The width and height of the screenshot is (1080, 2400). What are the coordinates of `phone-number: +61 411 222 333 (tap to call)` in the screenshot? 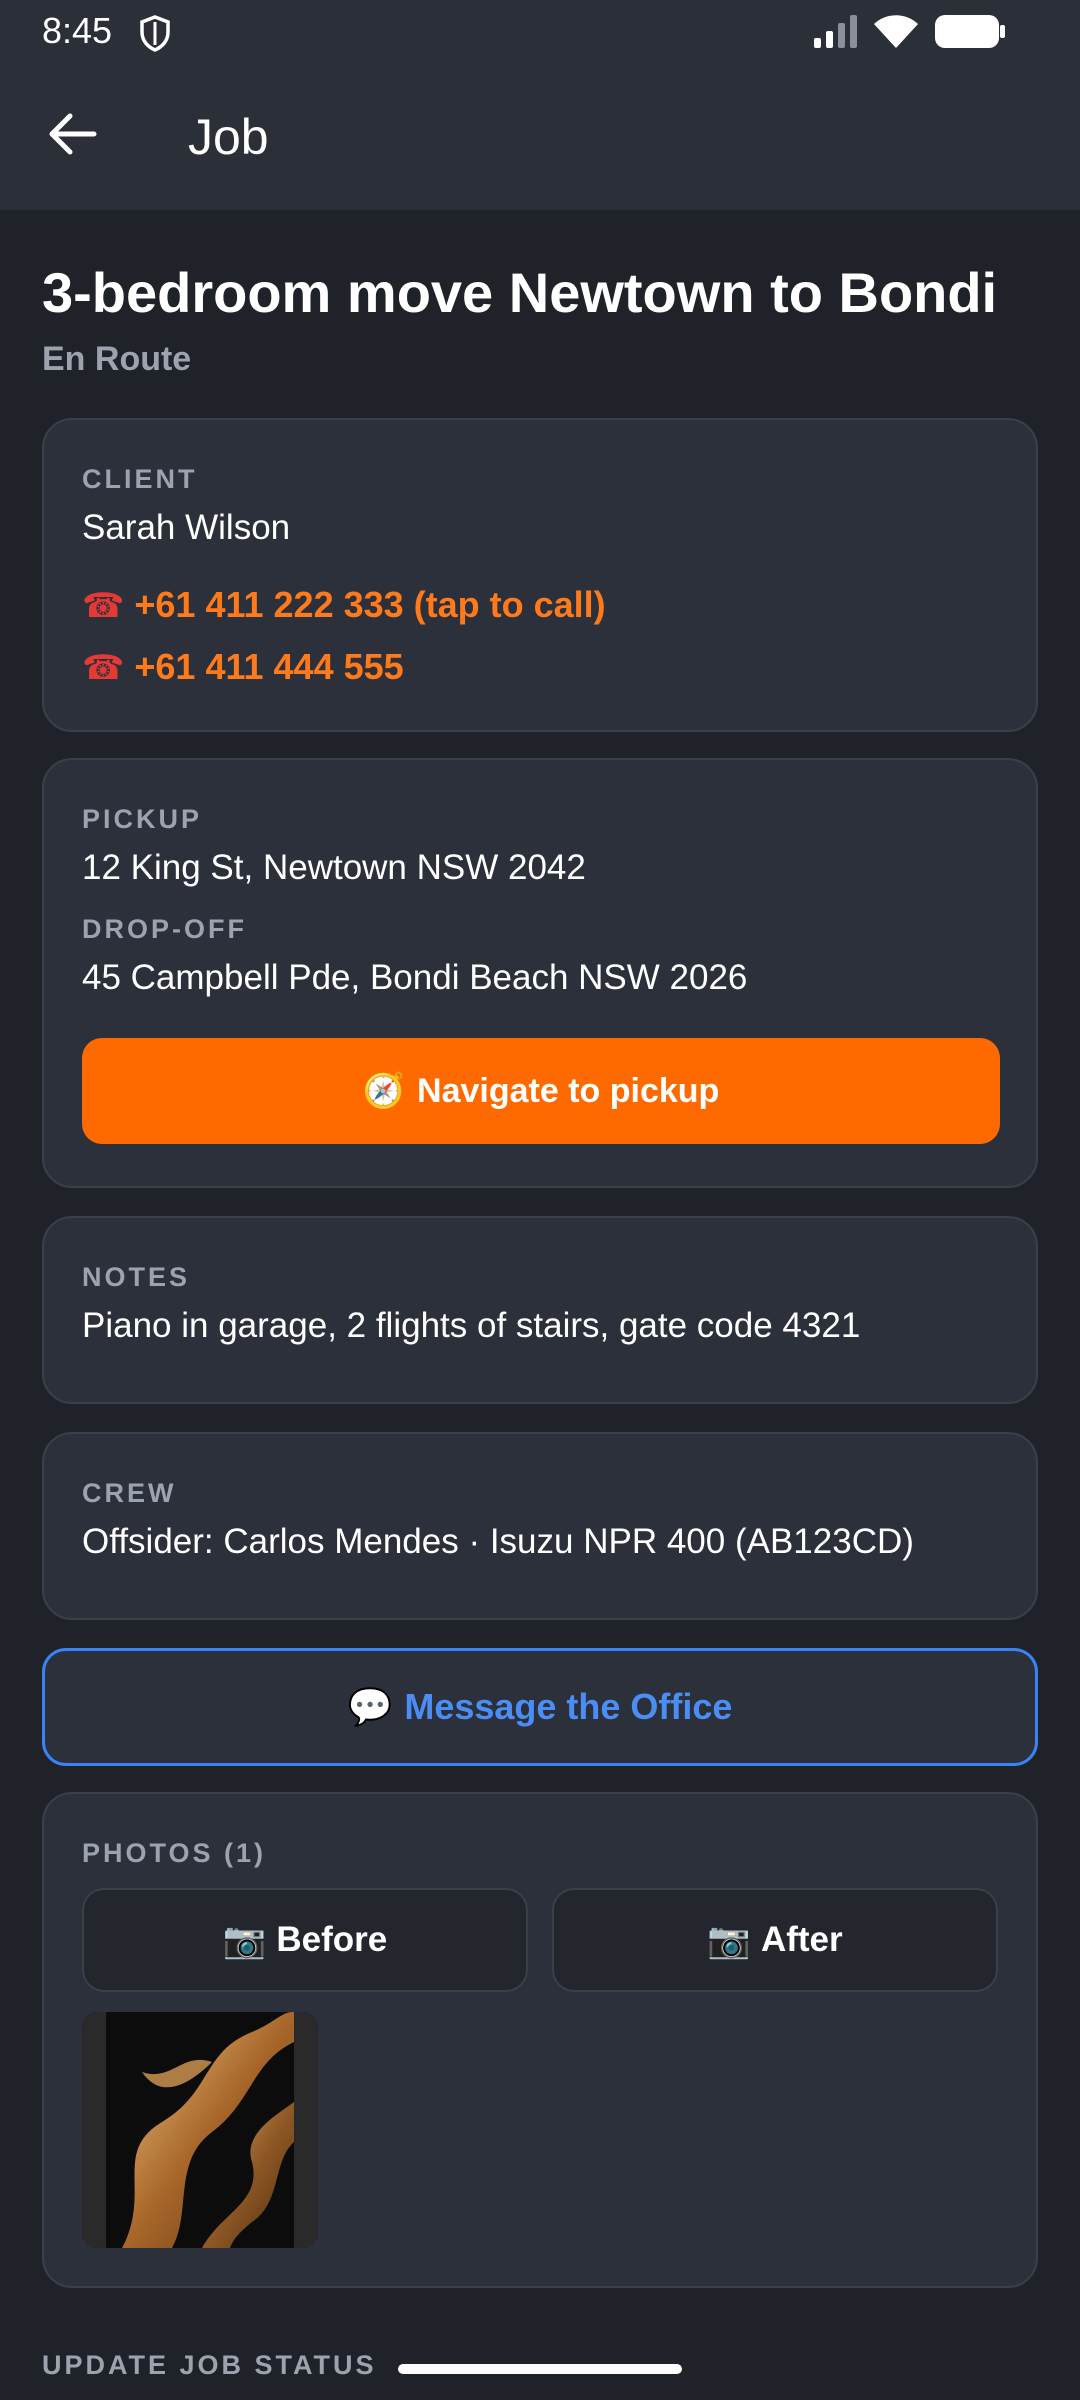 It's located at (370, 604).